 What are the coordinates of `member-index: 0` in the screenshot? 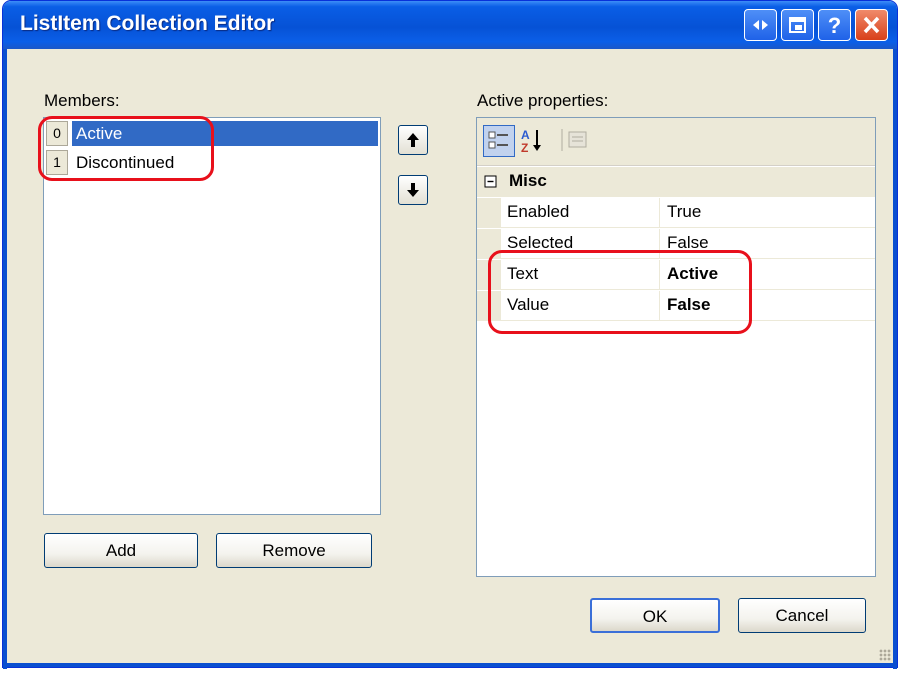 It's located at (57, 133).